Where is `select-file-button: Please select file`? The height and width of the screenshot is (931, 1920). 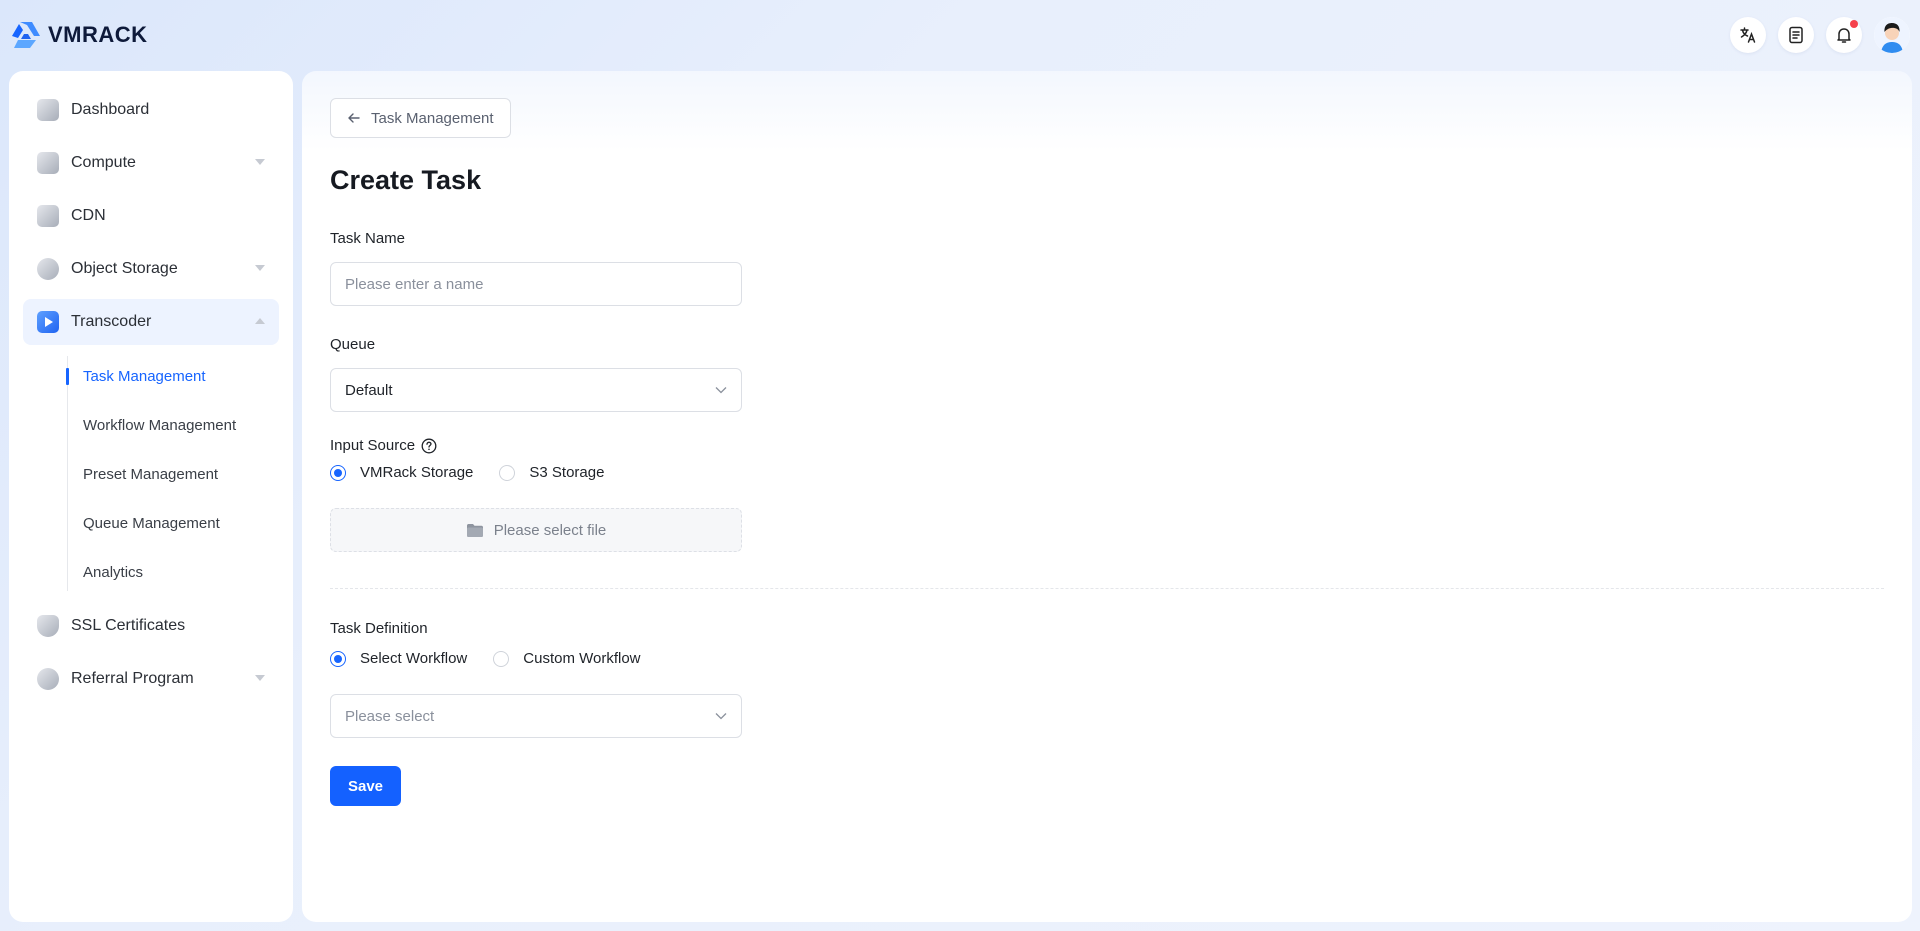
select-file-button: Please select file is located at coordinates (536, 530).